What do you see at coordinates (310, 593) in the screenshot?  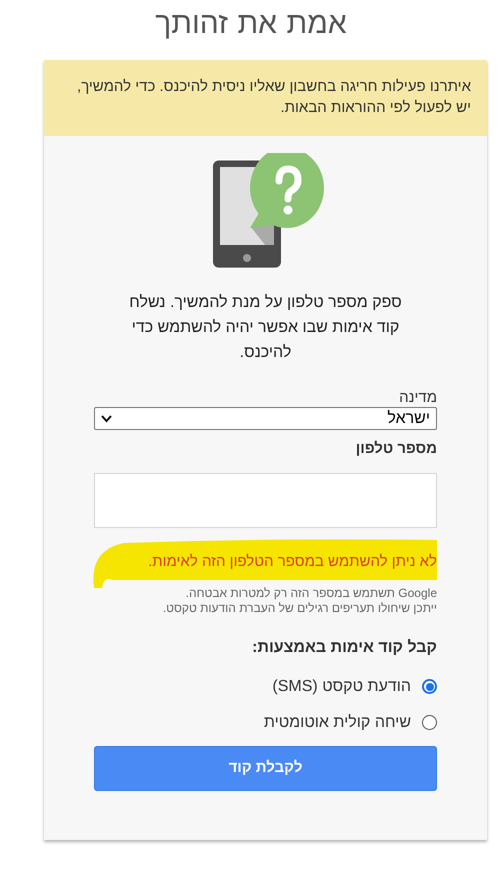 I see `note-text: Google תשתמש במספר הזה רק למטרות אבטחה.` at bounding box center [310, 593].